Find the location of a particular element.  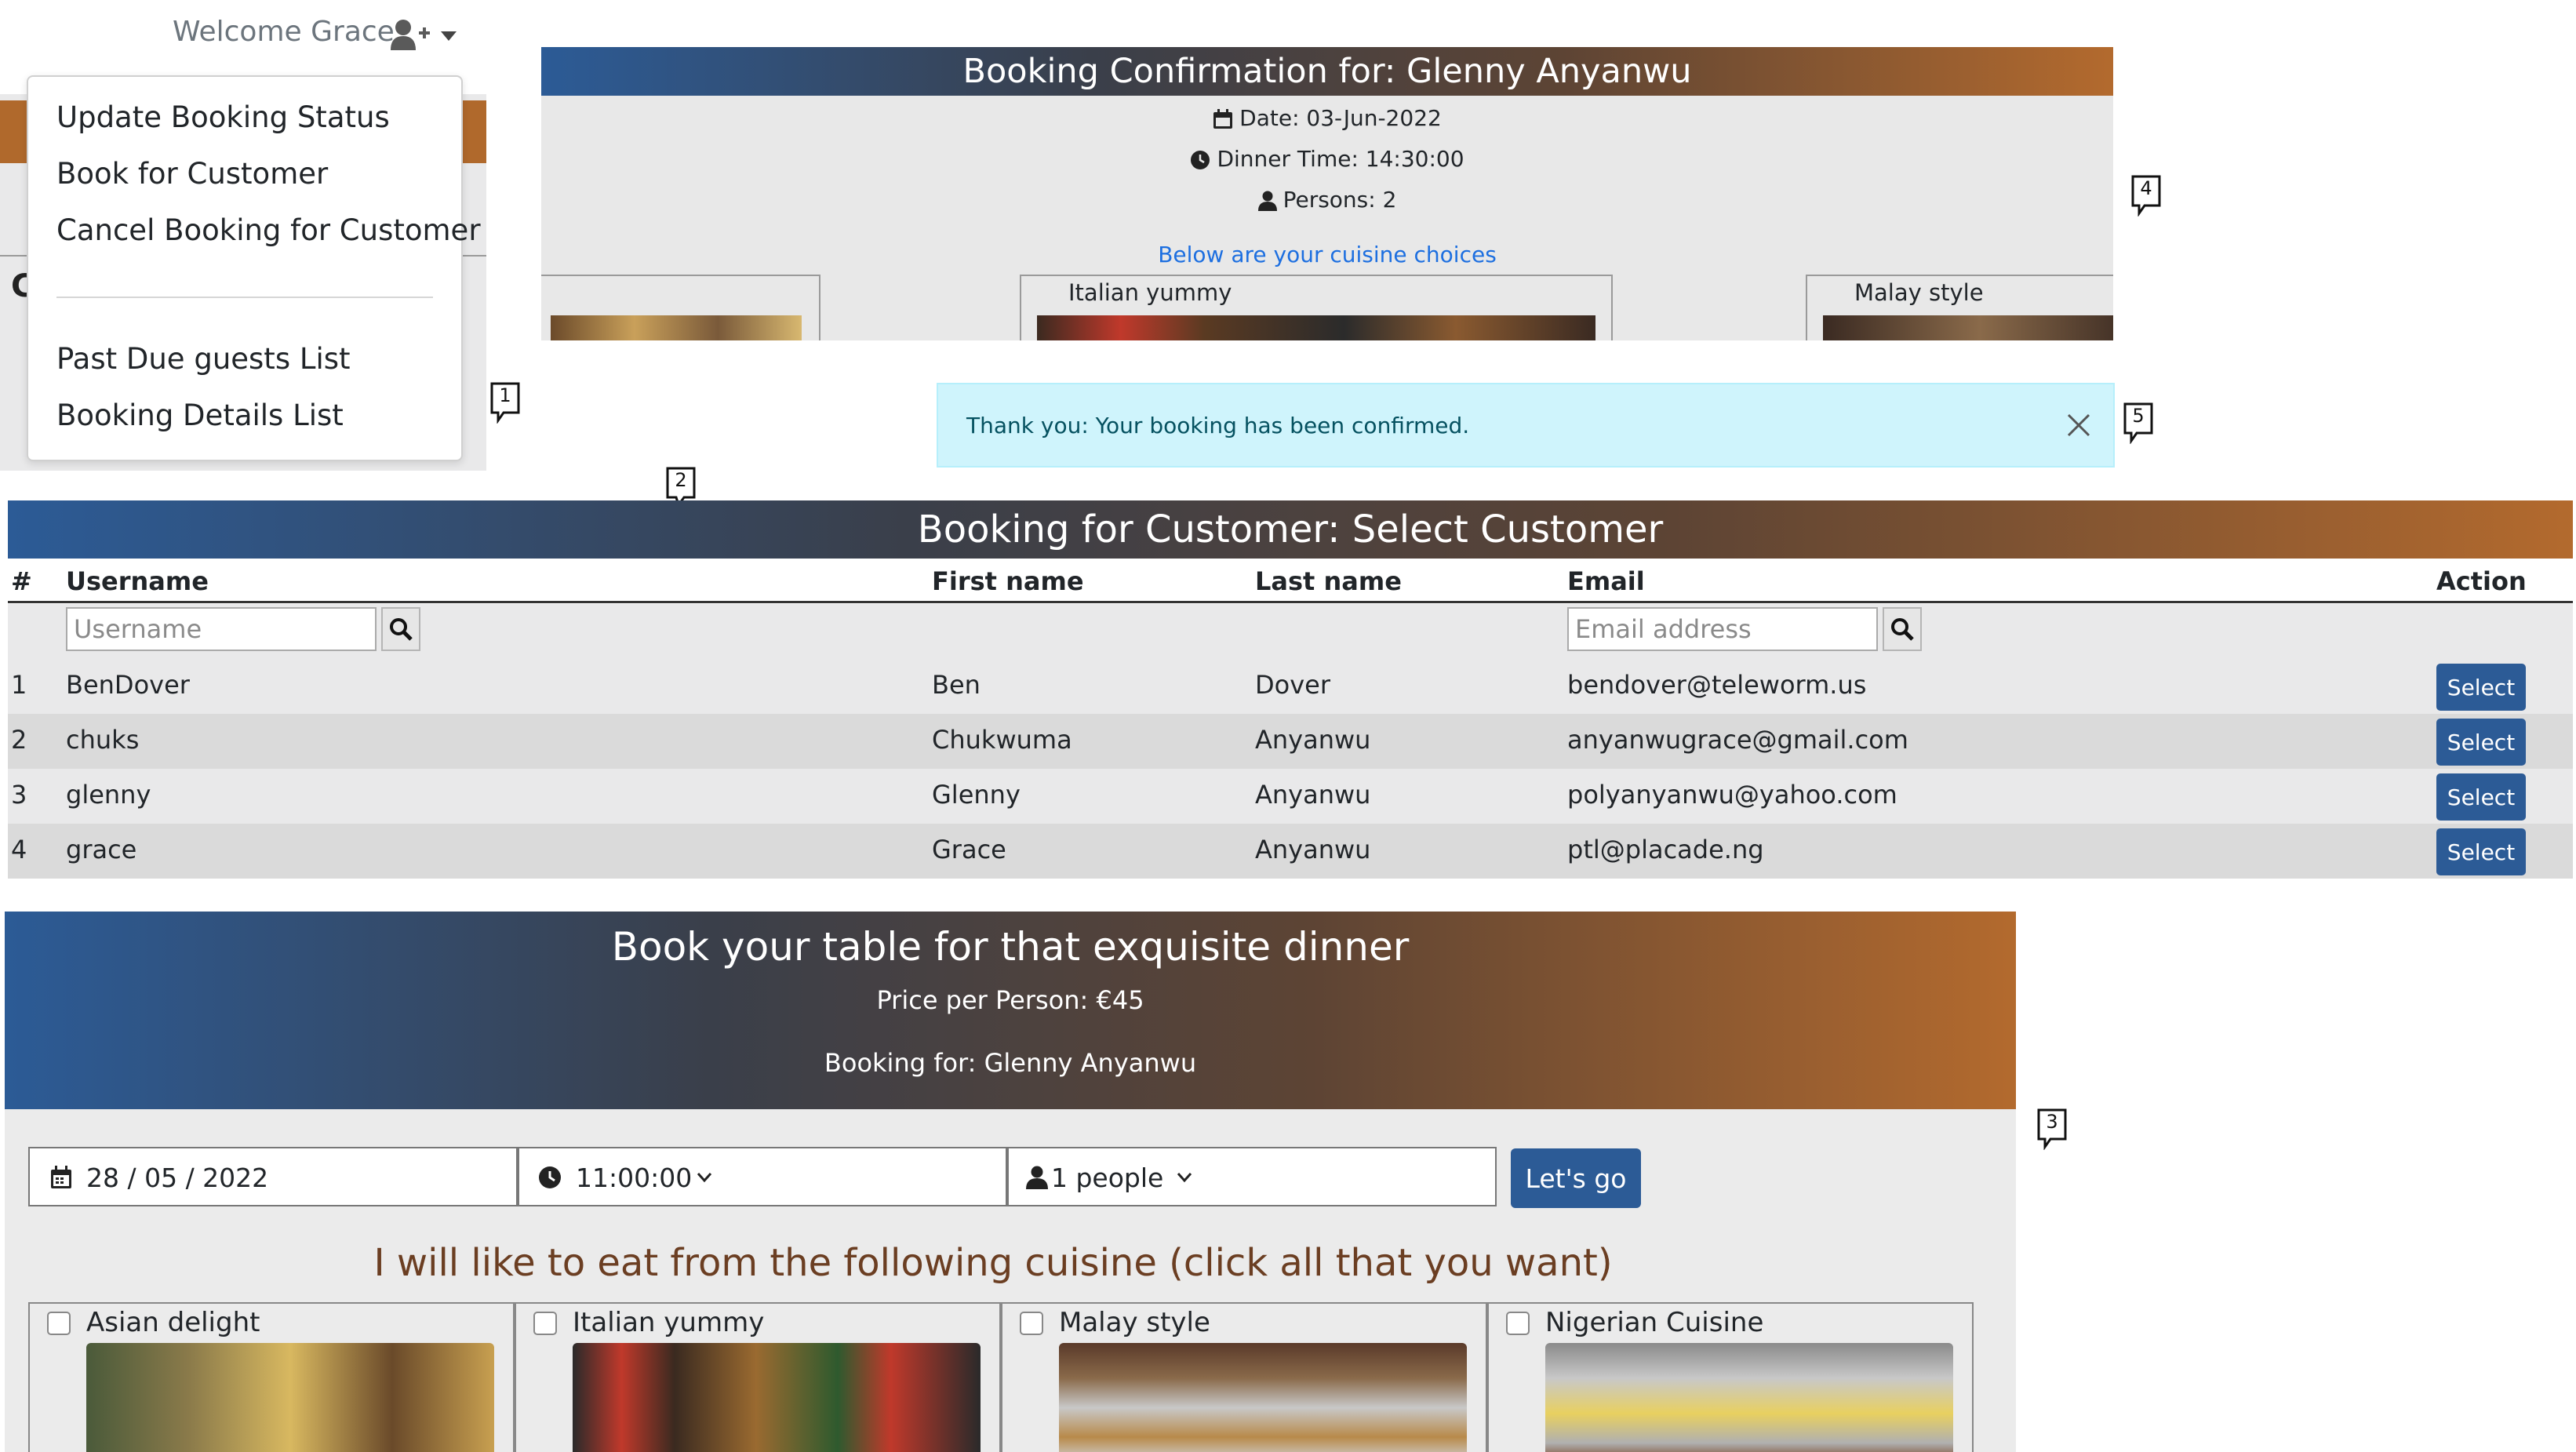

email-filter-input is located at coordinates (1722, 629).